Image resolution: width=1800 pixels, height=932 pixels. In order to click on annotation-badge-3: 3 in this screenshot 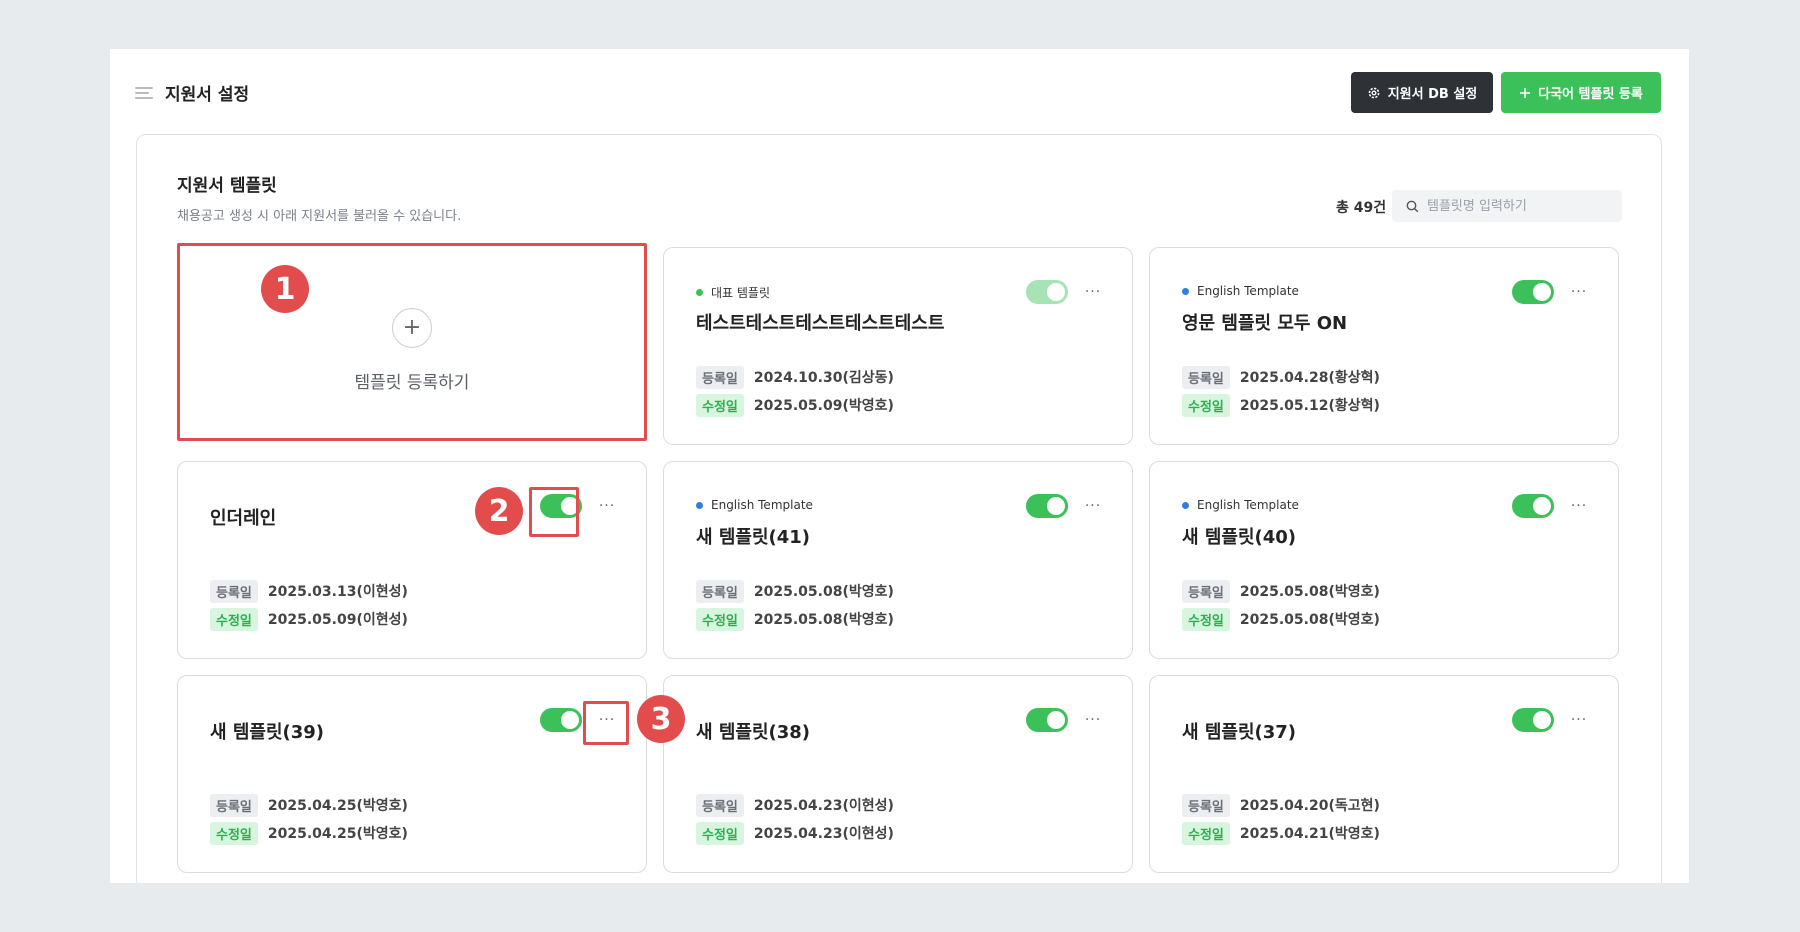, I will do `click(661, 719)`.